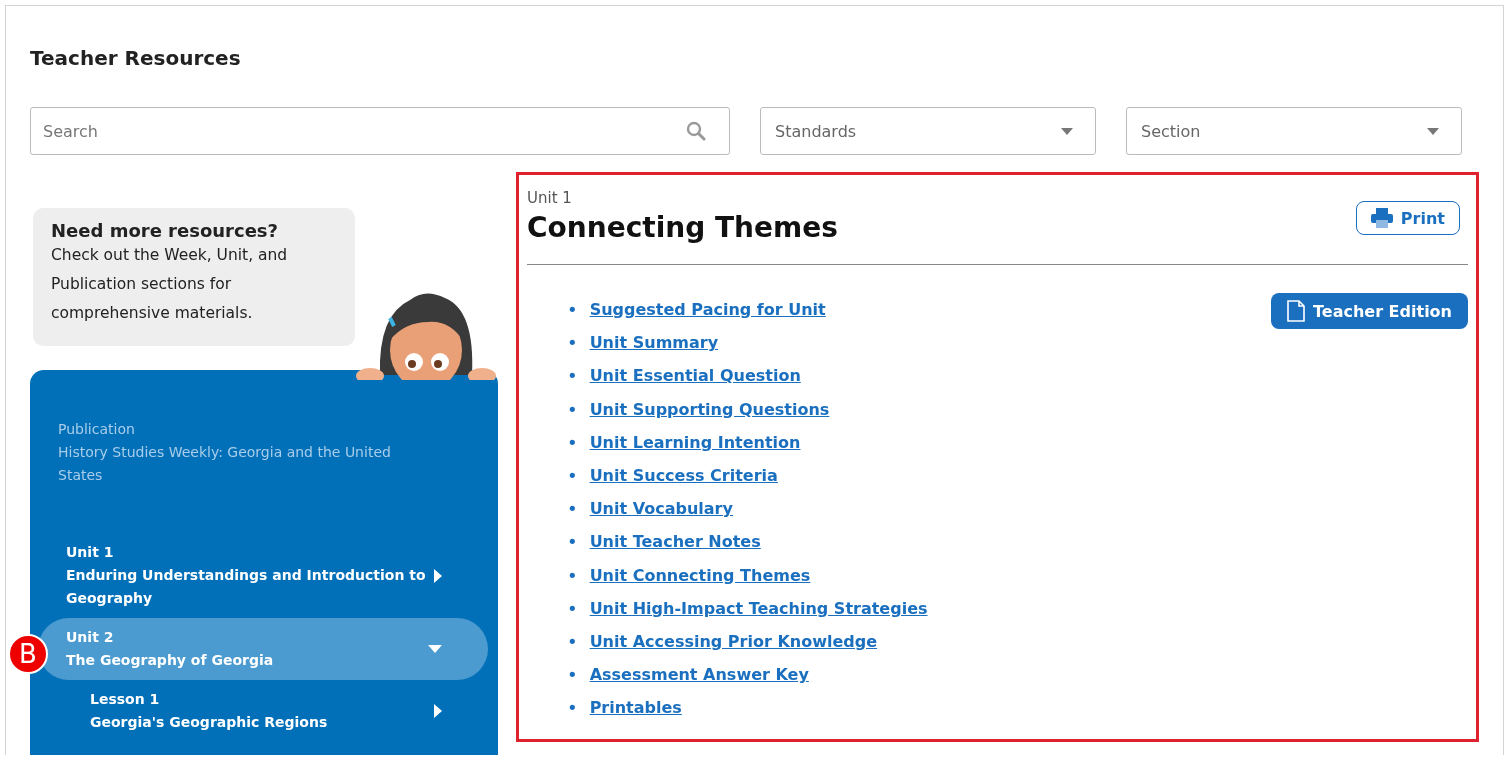 The height and width of the screenshot is (762, 1507). What do you see at coordinates (550, 198) in the screenshot?
I see `unit-label: Unit 1` at bounding box center [550, 198].